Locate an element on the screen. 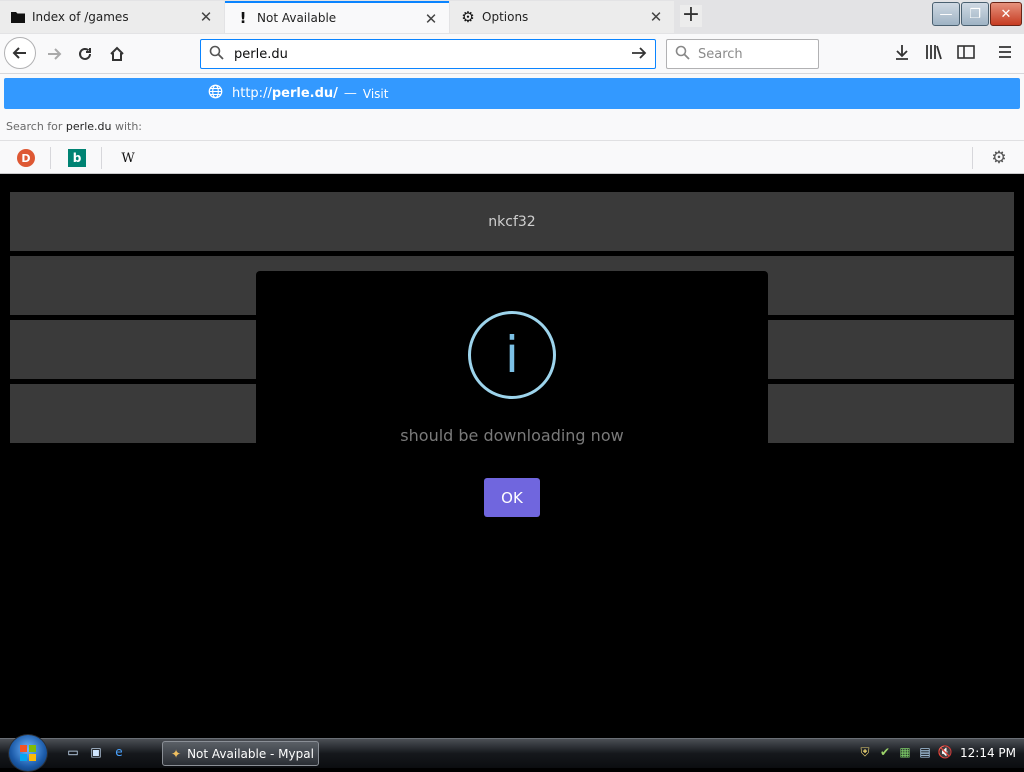 This screenshot has height=772, width=1024. tab-label: Index of /games is located at coordinates (80, 17).